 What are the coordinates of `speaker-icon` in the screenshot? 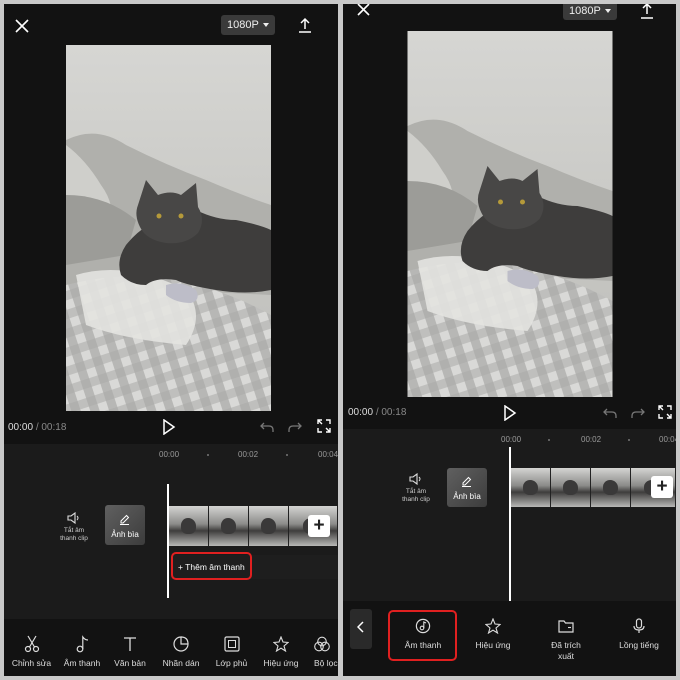 It's located at (416, 479).